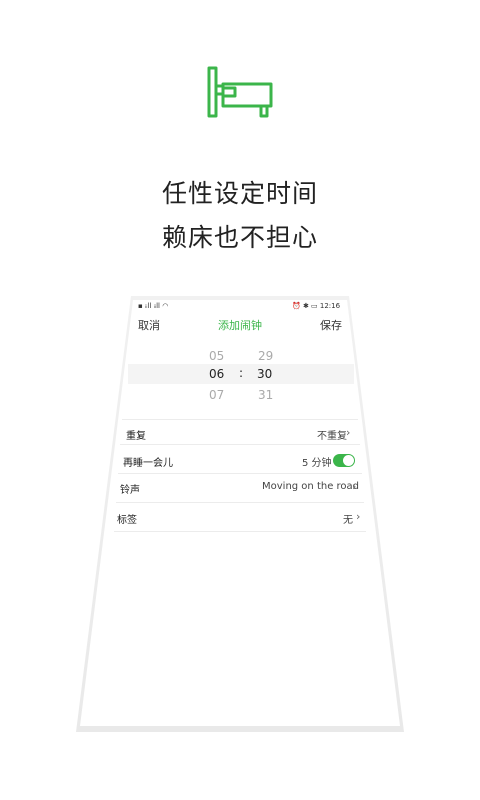 The height and width of the screenshot is (800, 480). Describe the element at coordinates (148, 463) in the screenshot. I see `snooze-label: 再睡一会儿` at that location.